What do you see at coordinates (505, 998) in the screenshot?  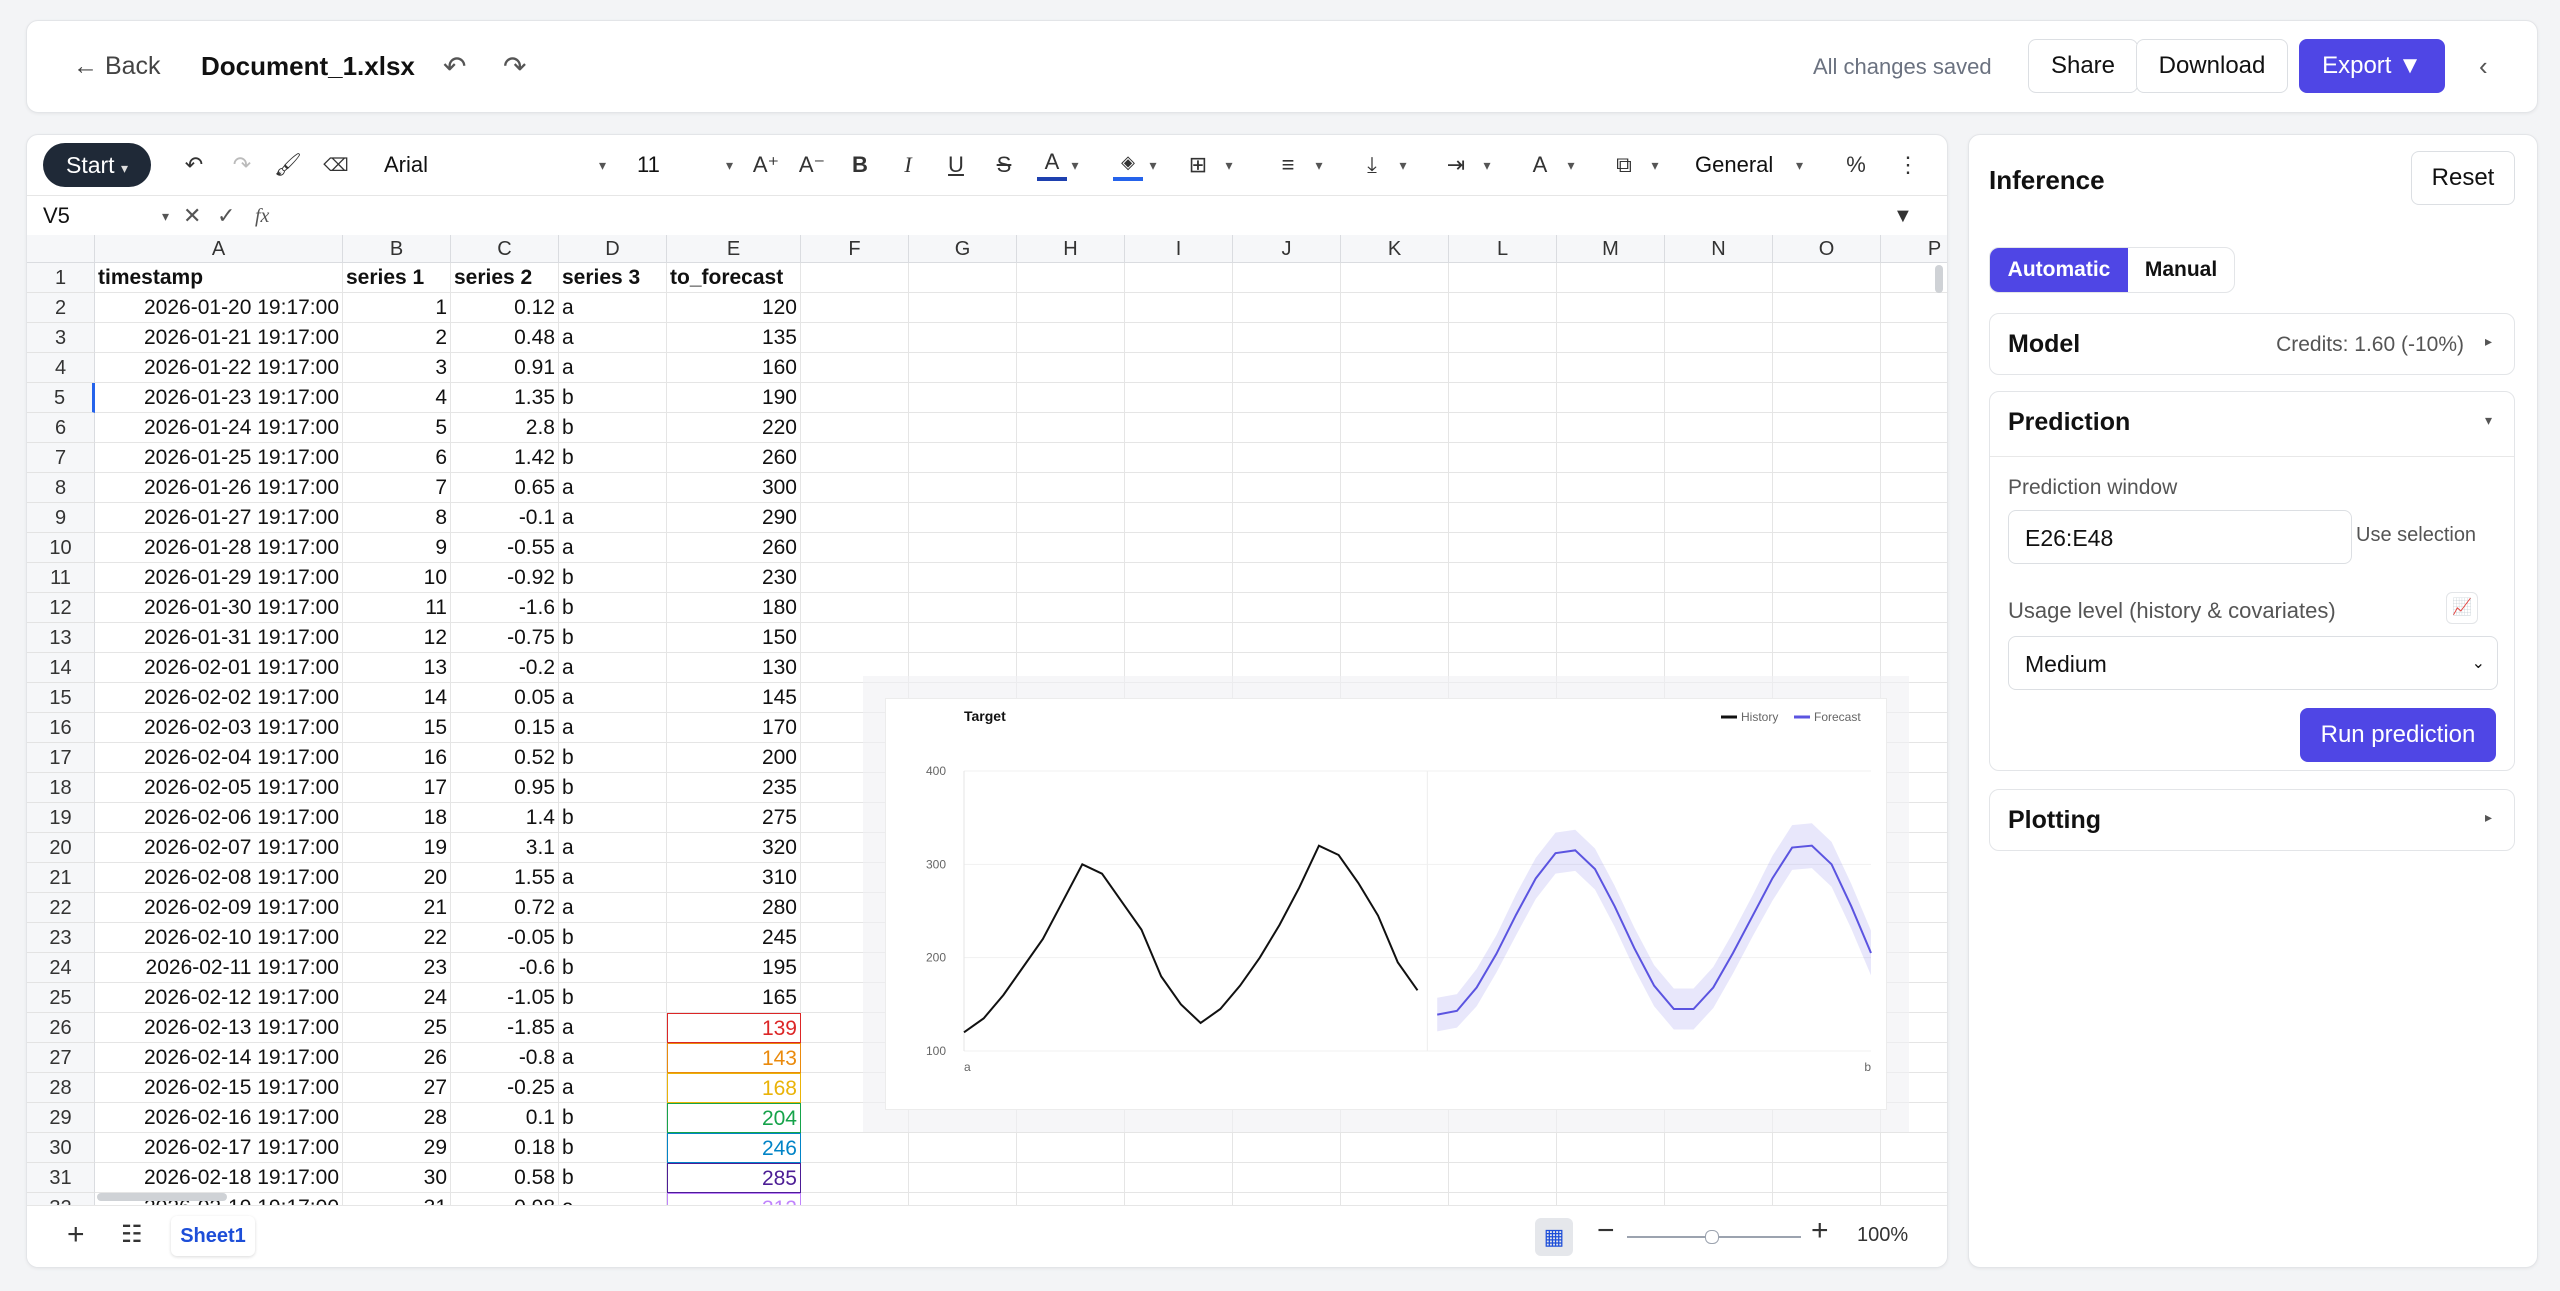 I see `grid-cell: -1.05` at bounding box center [505, 998].